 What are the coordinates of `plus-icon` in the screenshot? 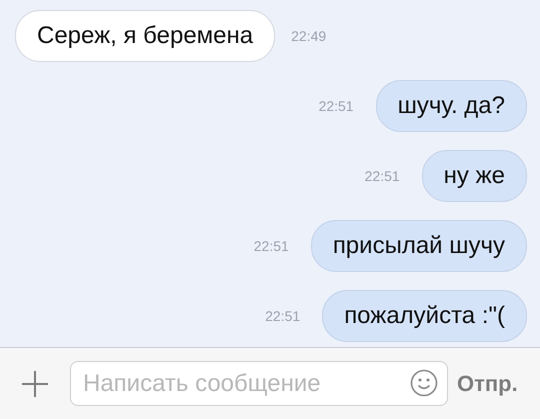 It's located at (35, 383).